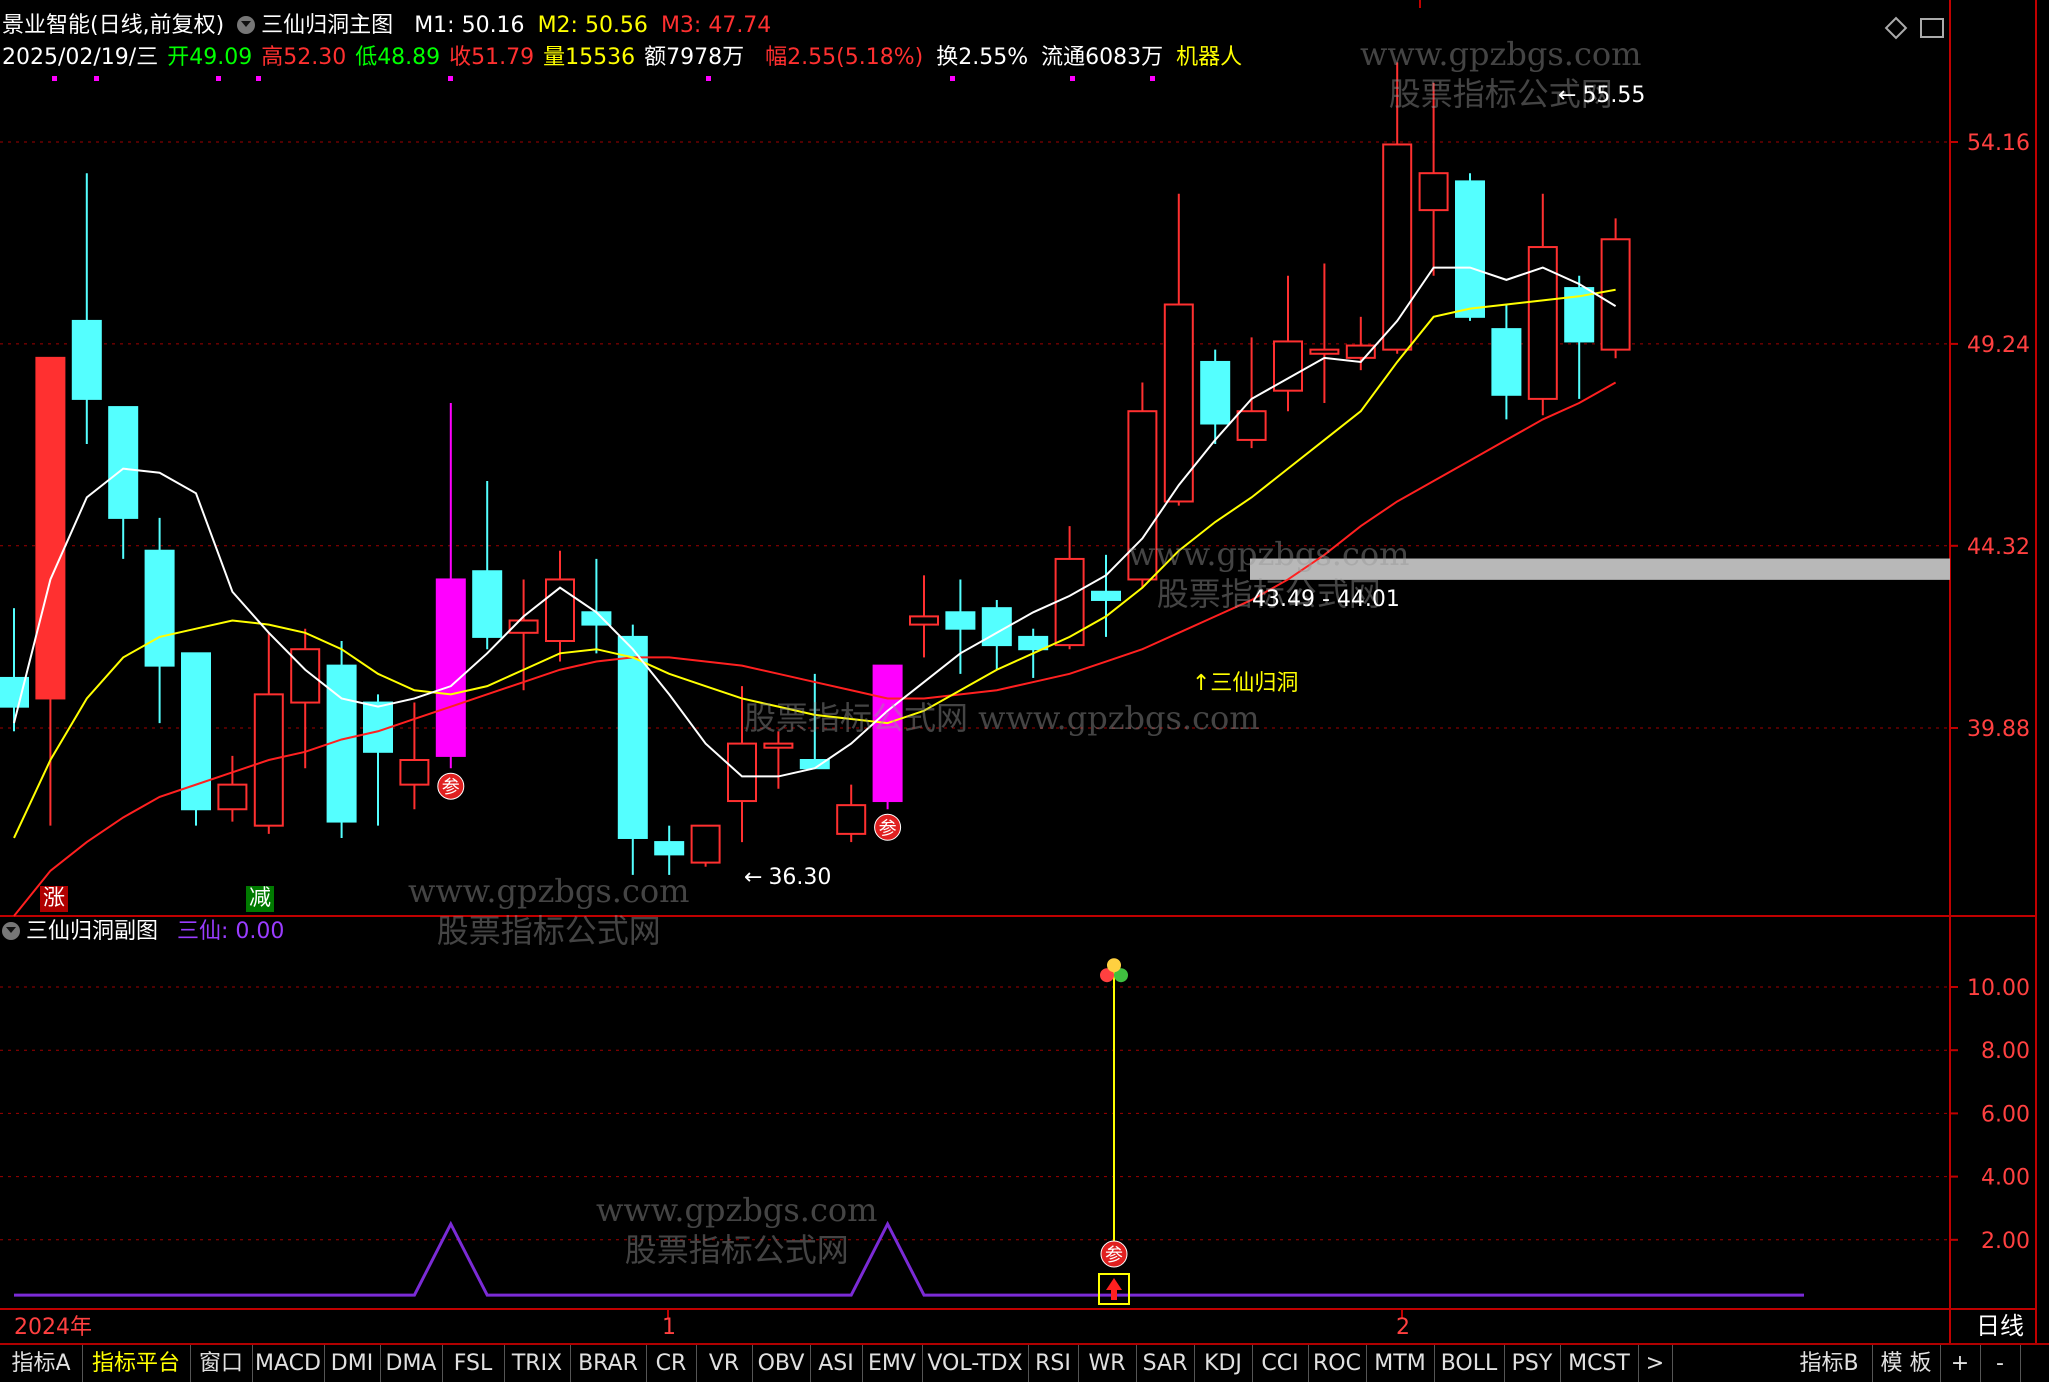 The height and width of the screenshot is (1382, 2049). What do you see at coordinates (975, 1363) in the screenshot?
I see `tab-vol-tdx: VOL-TDX` at bounding box center [975, 1363].